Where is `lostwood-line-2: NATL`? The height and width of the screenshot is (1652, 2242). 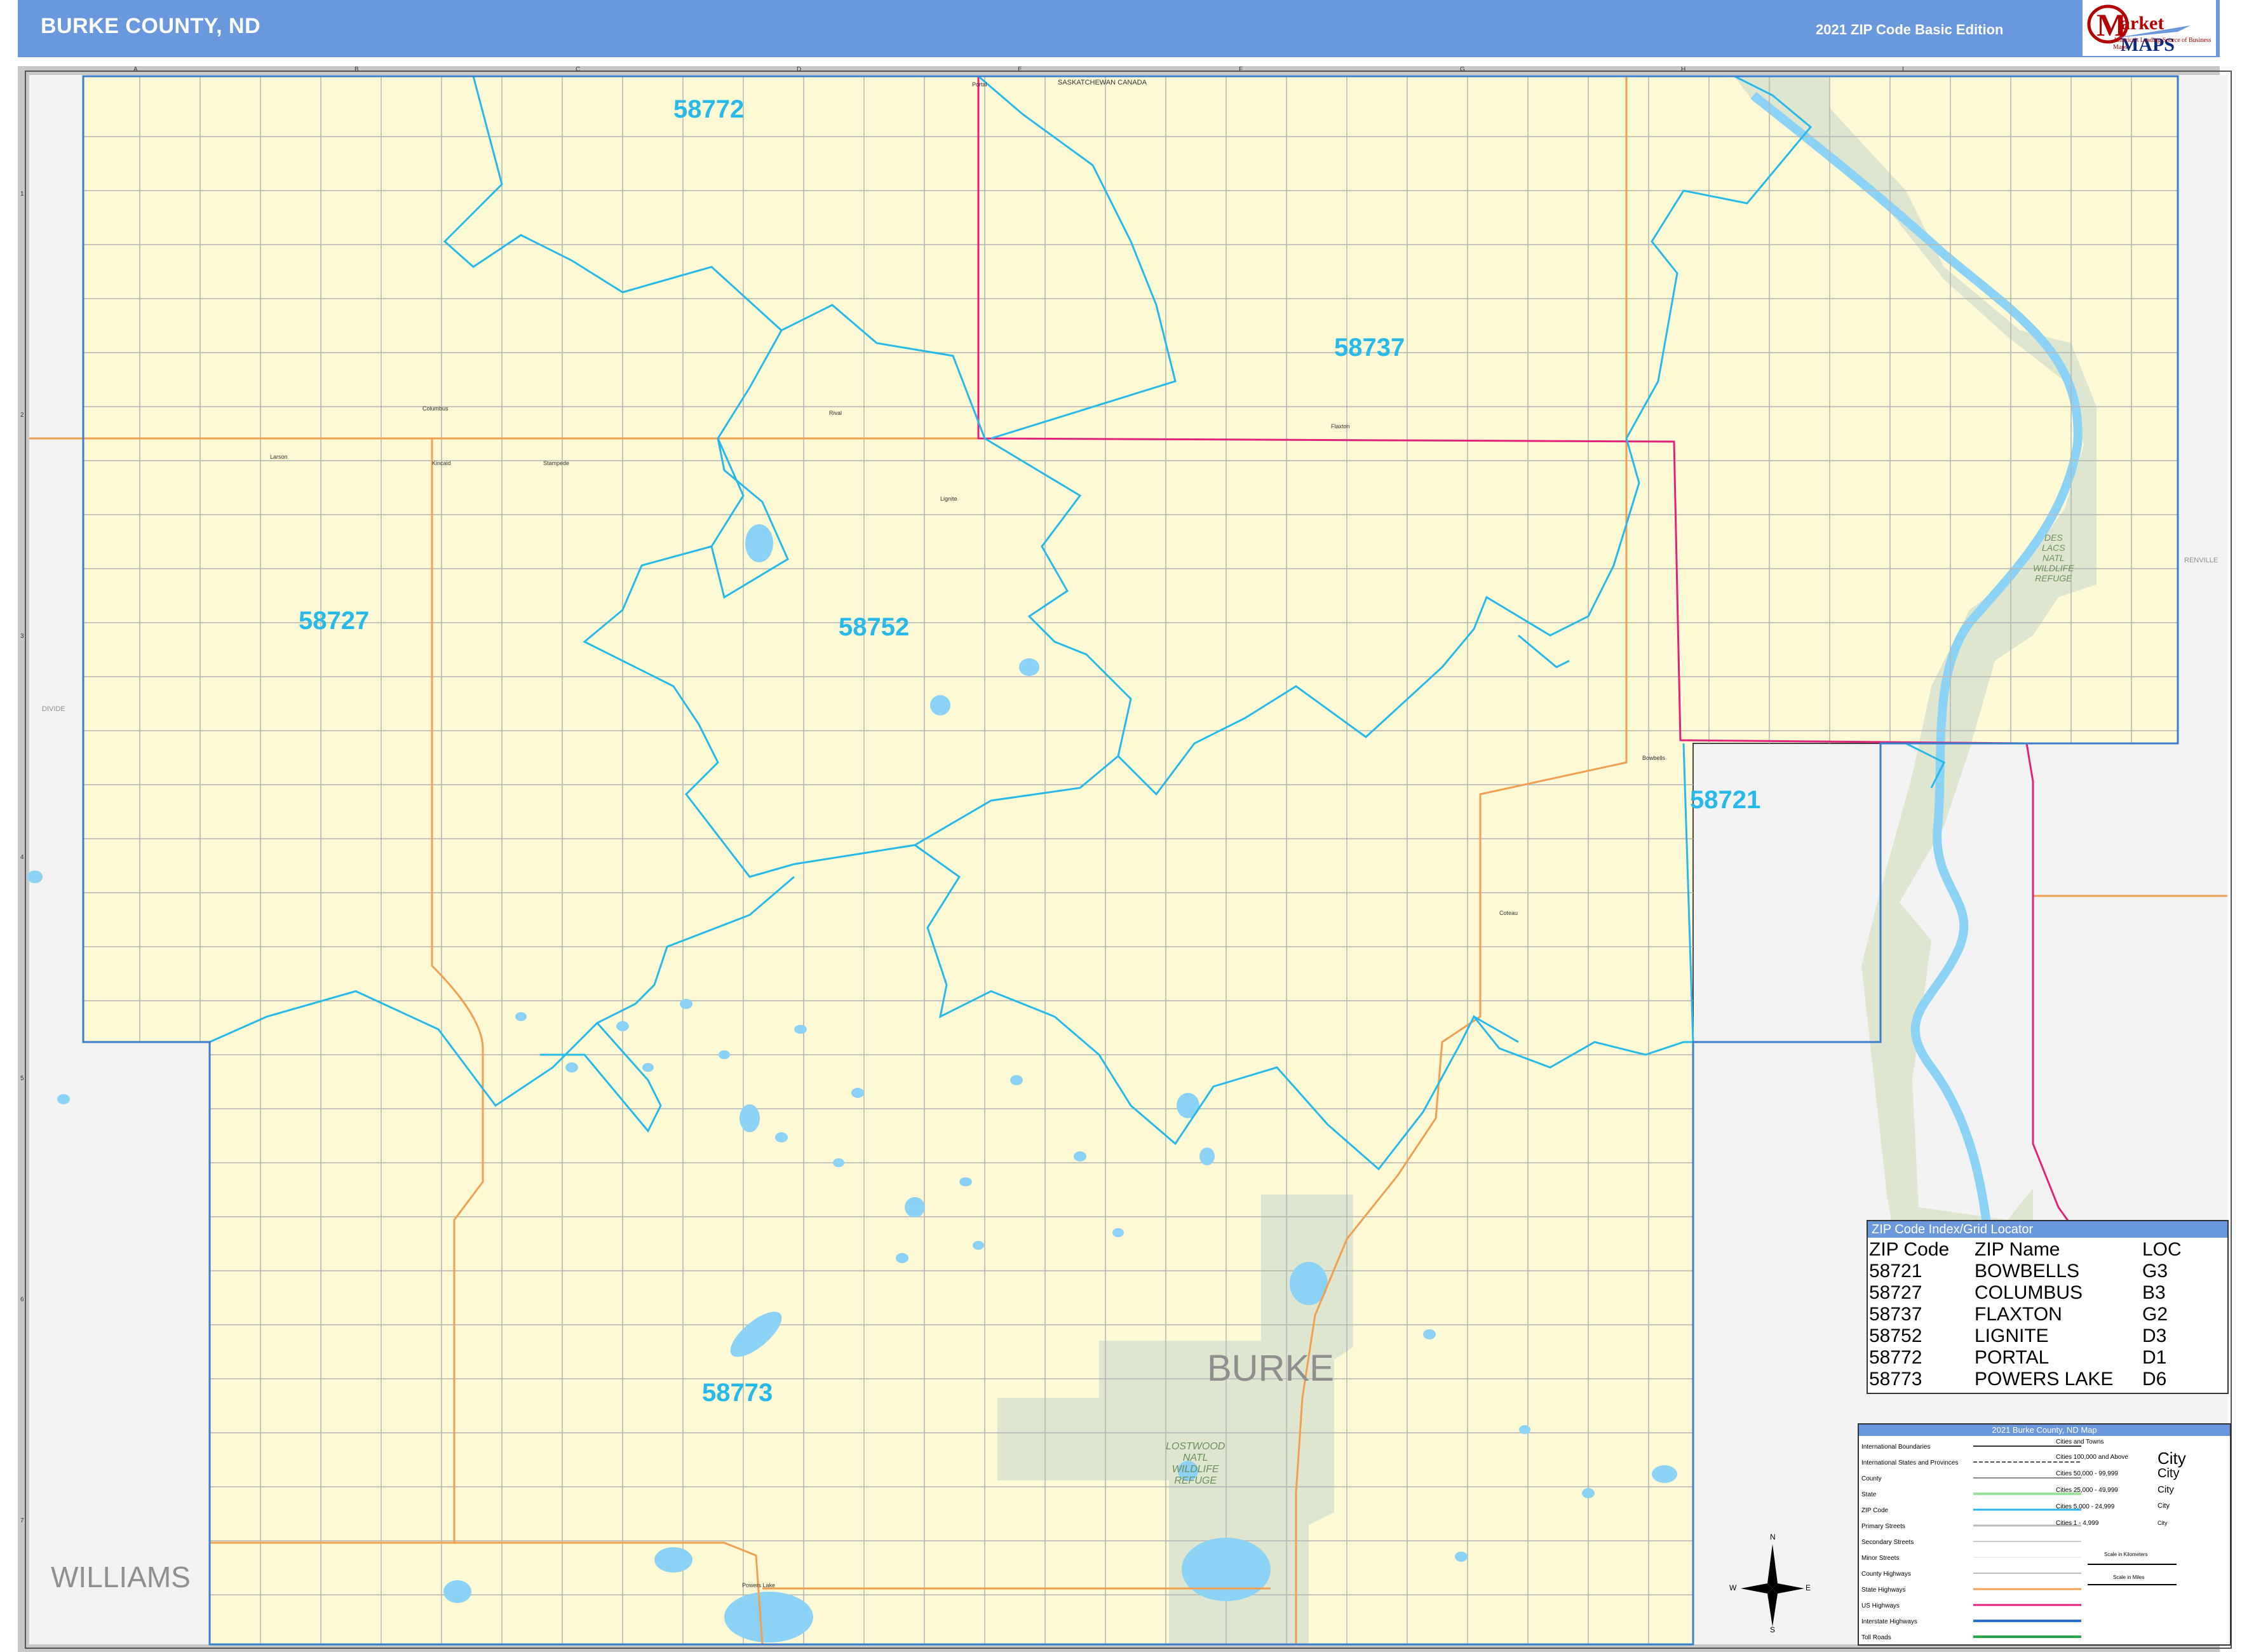 lostwood-line-2: NATL is located at coordinates (1195, 1457).